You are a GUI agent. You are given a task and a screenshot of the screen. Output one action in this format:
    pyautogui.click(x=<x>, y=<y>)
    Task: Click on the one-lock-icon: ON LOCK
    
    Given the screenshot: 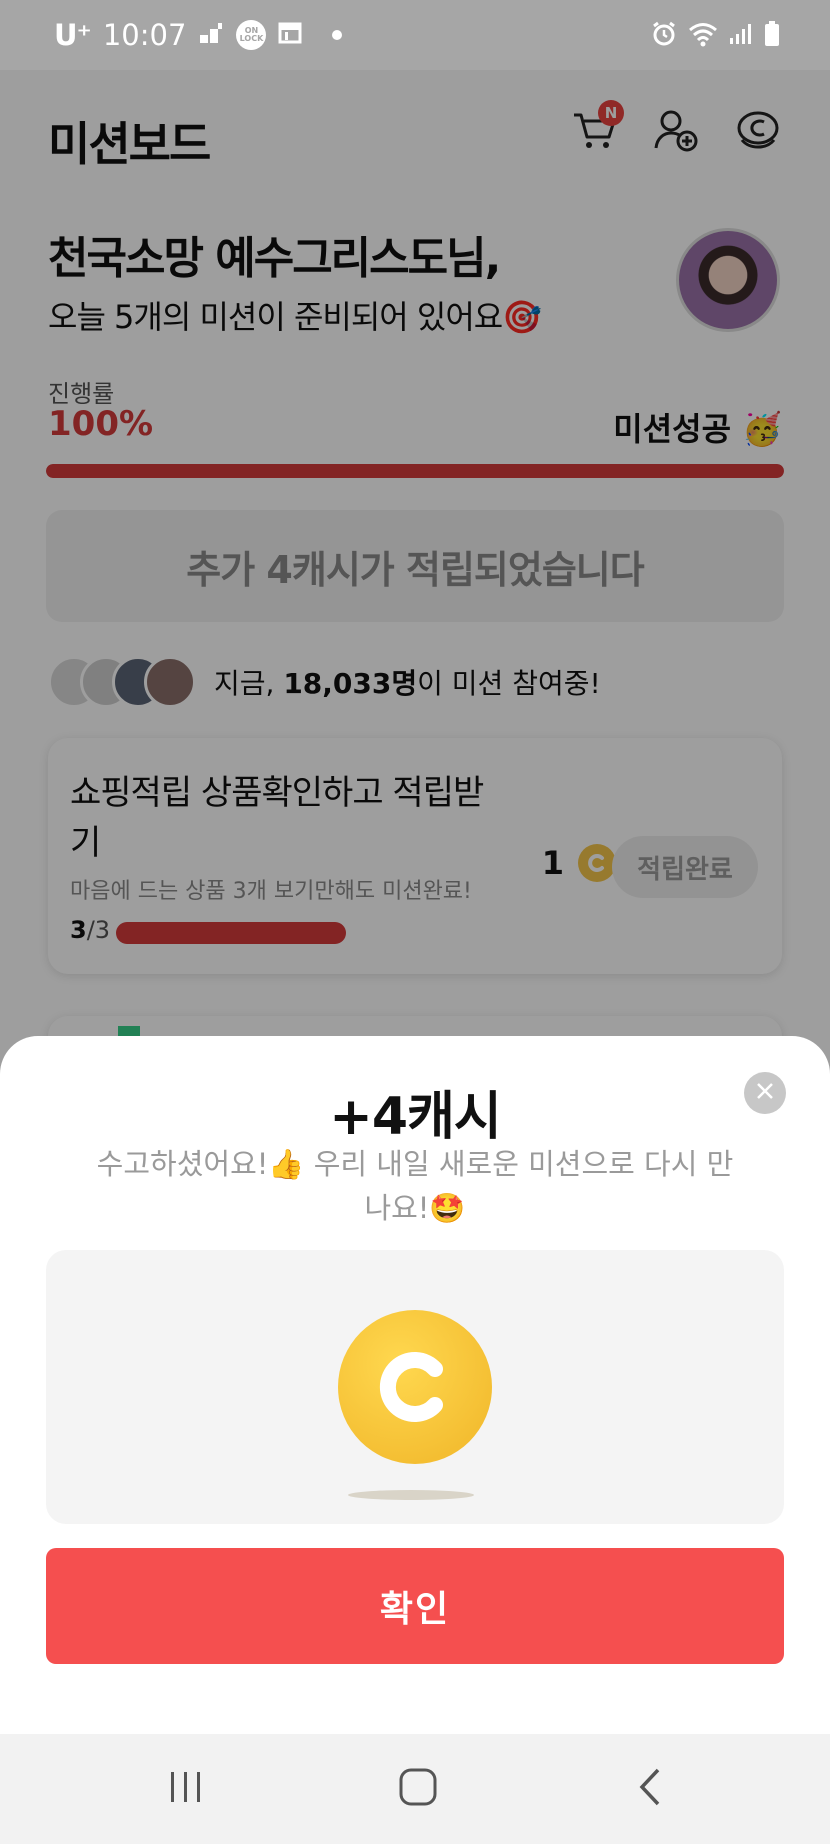 What is the action you would take?
    pyautogui.click(x=251, y=35)
    